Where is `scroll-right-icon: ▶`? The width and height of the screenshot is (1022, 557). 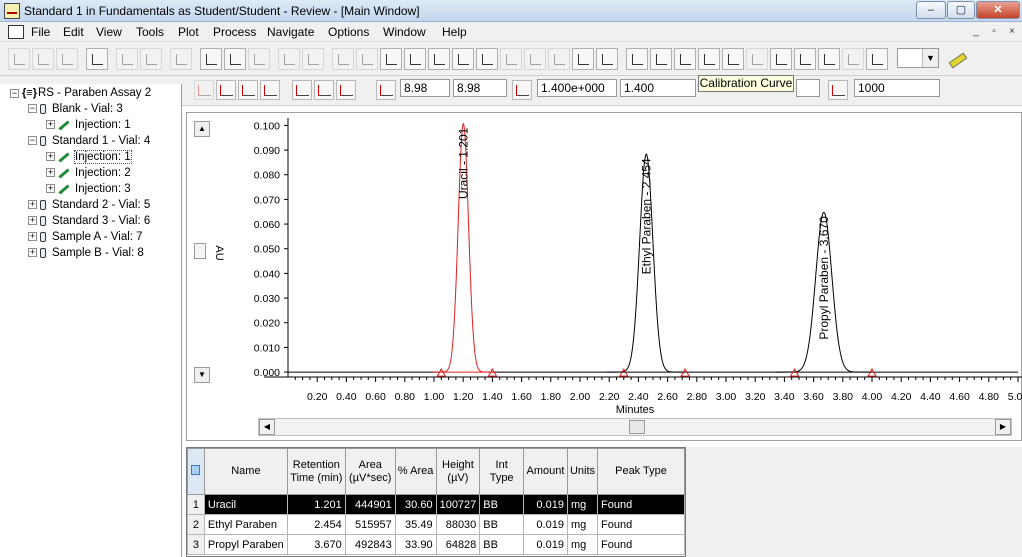
scroll-right-icon: ▶ is located at coordinates (1003, 427).